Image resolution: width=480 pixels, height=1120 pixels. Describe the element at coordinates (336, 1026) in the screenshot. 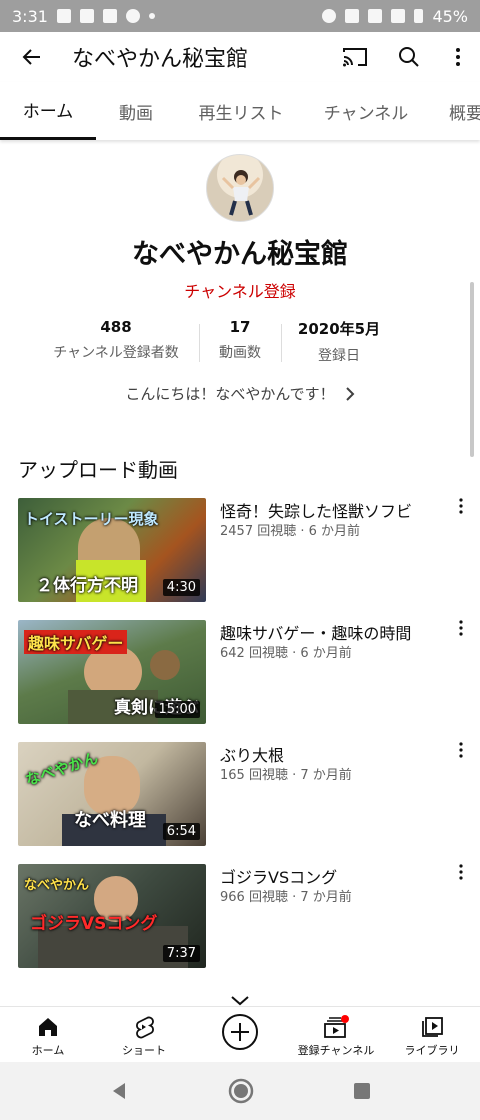

I see `subscriptions-icon` at that location.